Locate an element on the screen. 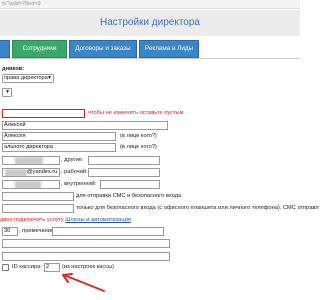  sms-phone-field is located at coordinates (38, 196).